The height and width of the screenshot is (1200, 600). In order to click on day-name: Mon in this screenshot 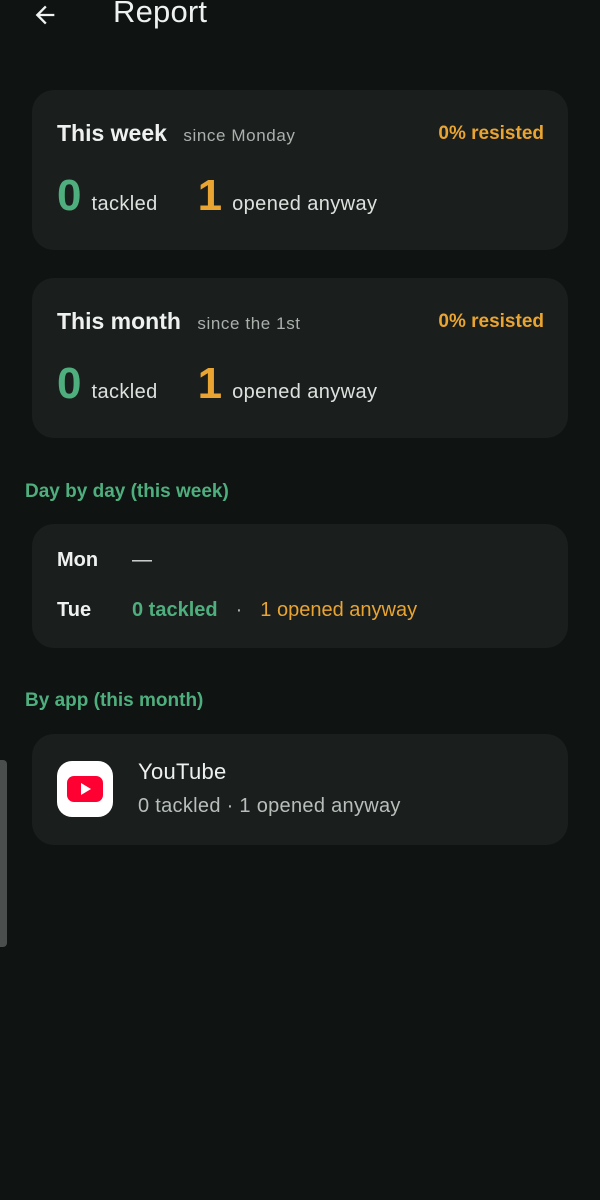, I will do `click(78, 560)`.